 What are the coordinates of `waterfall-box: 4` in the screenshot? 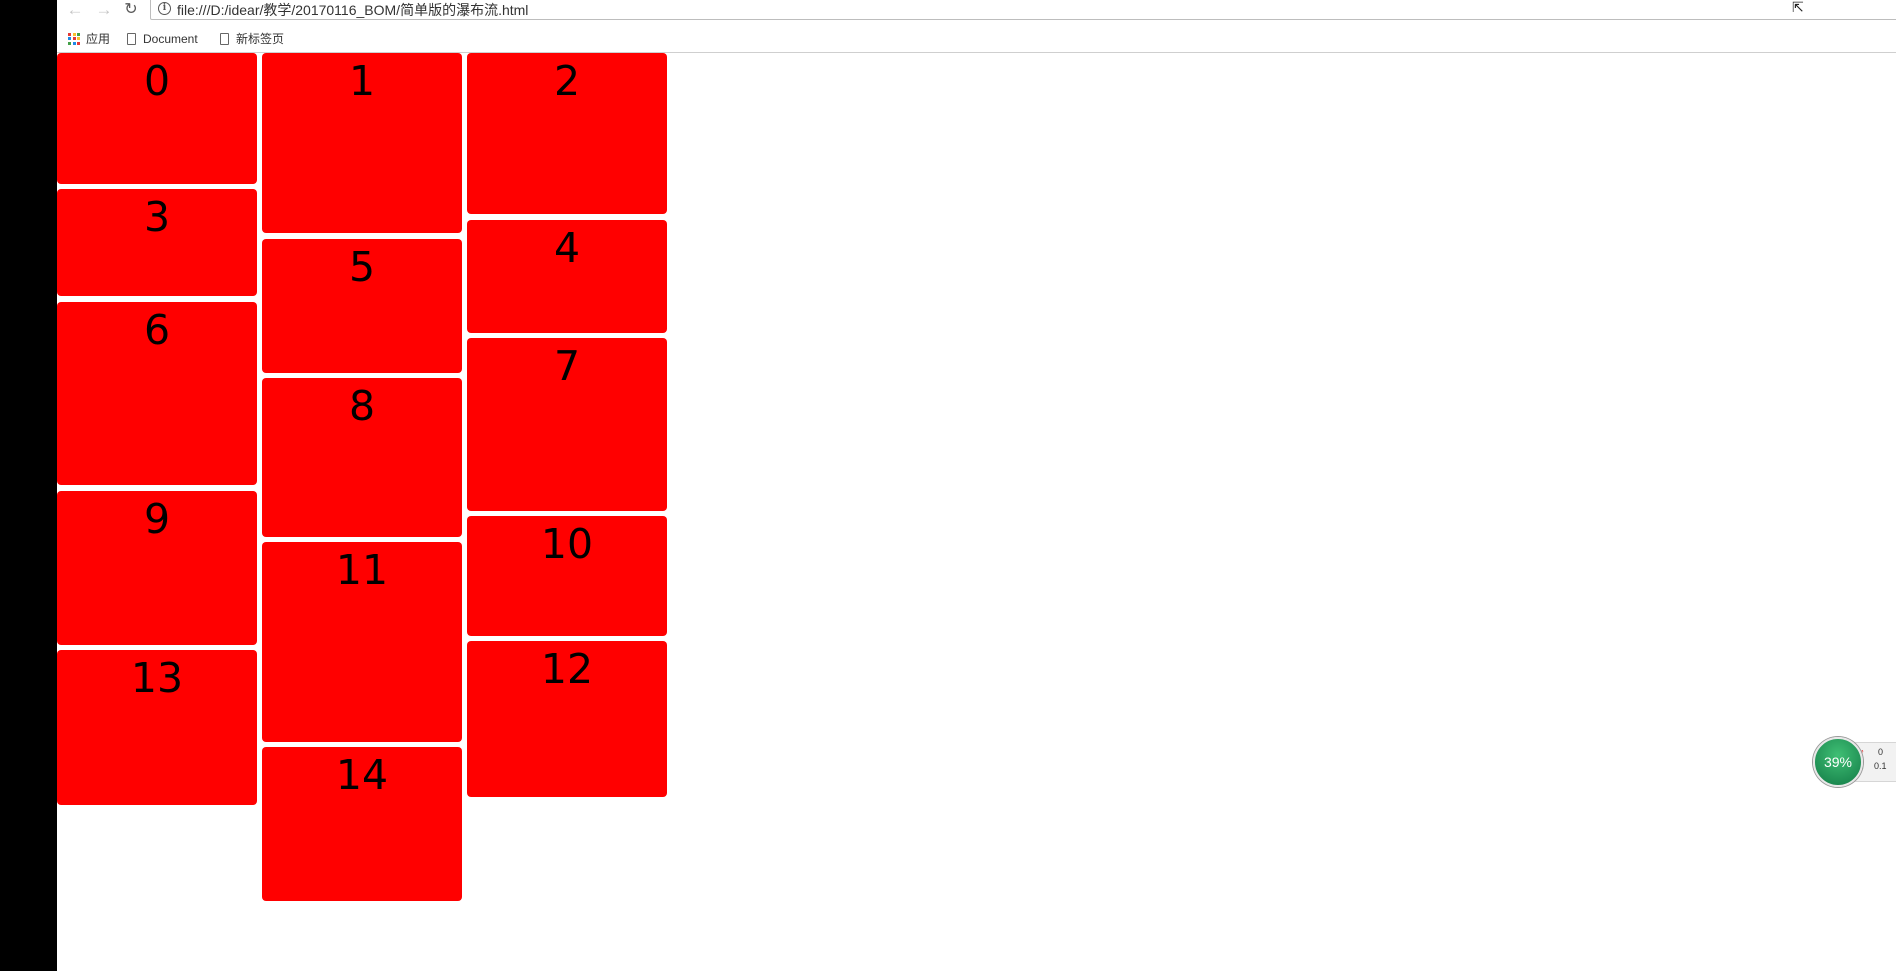 It's located at (567, 276).